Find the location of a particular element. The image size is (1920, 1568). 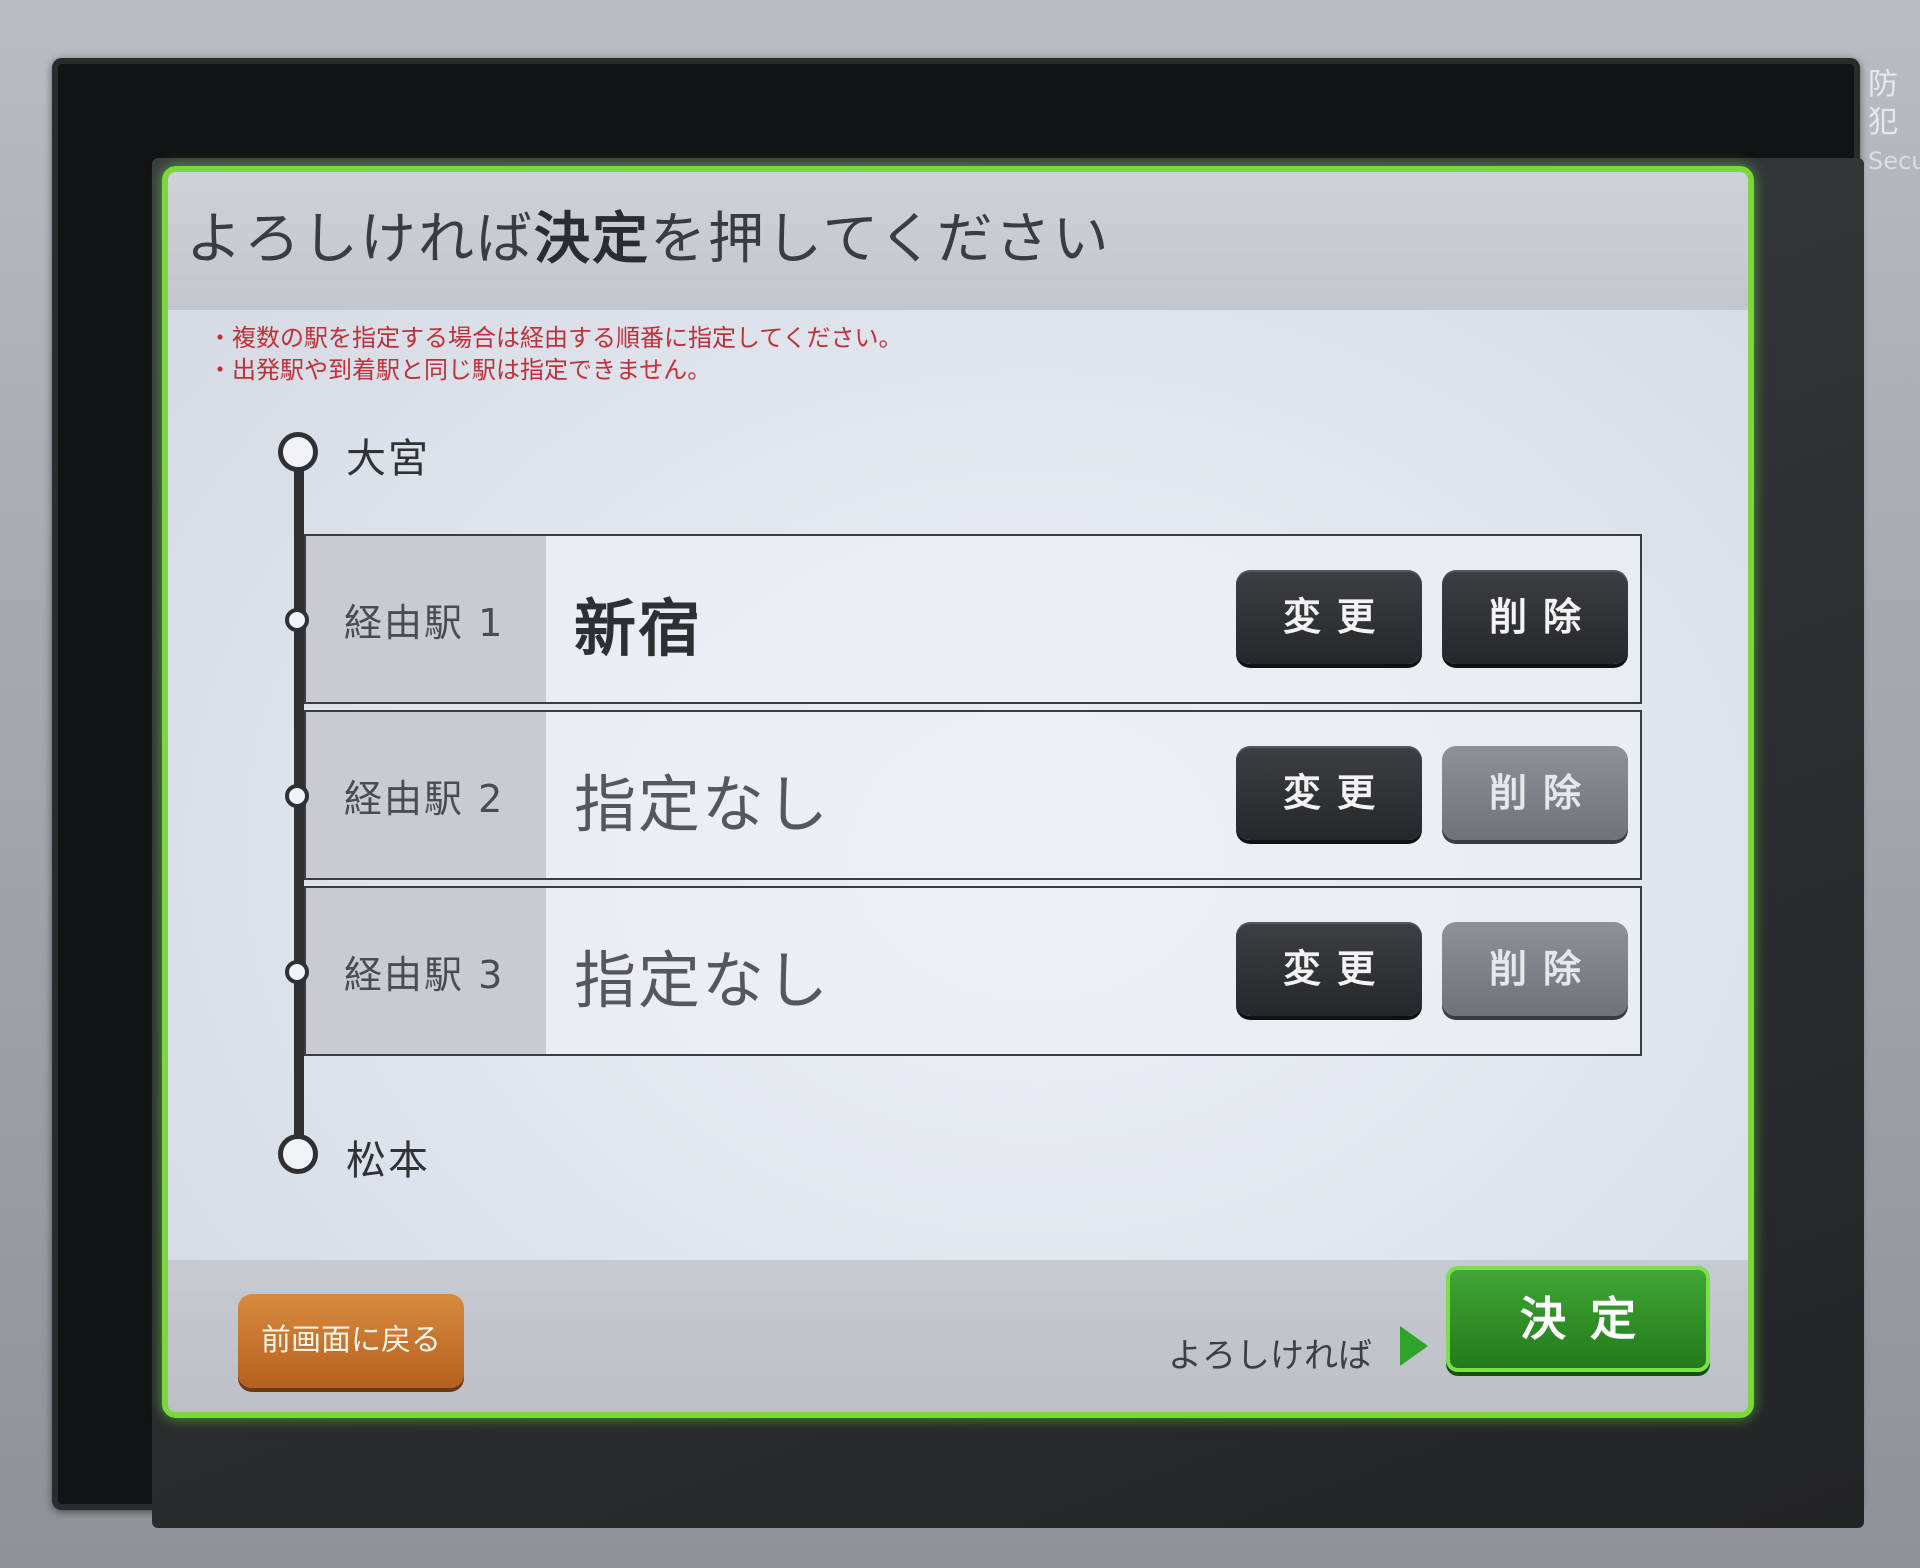

play-arrow-icon is located at coordinates (1414, 1346).